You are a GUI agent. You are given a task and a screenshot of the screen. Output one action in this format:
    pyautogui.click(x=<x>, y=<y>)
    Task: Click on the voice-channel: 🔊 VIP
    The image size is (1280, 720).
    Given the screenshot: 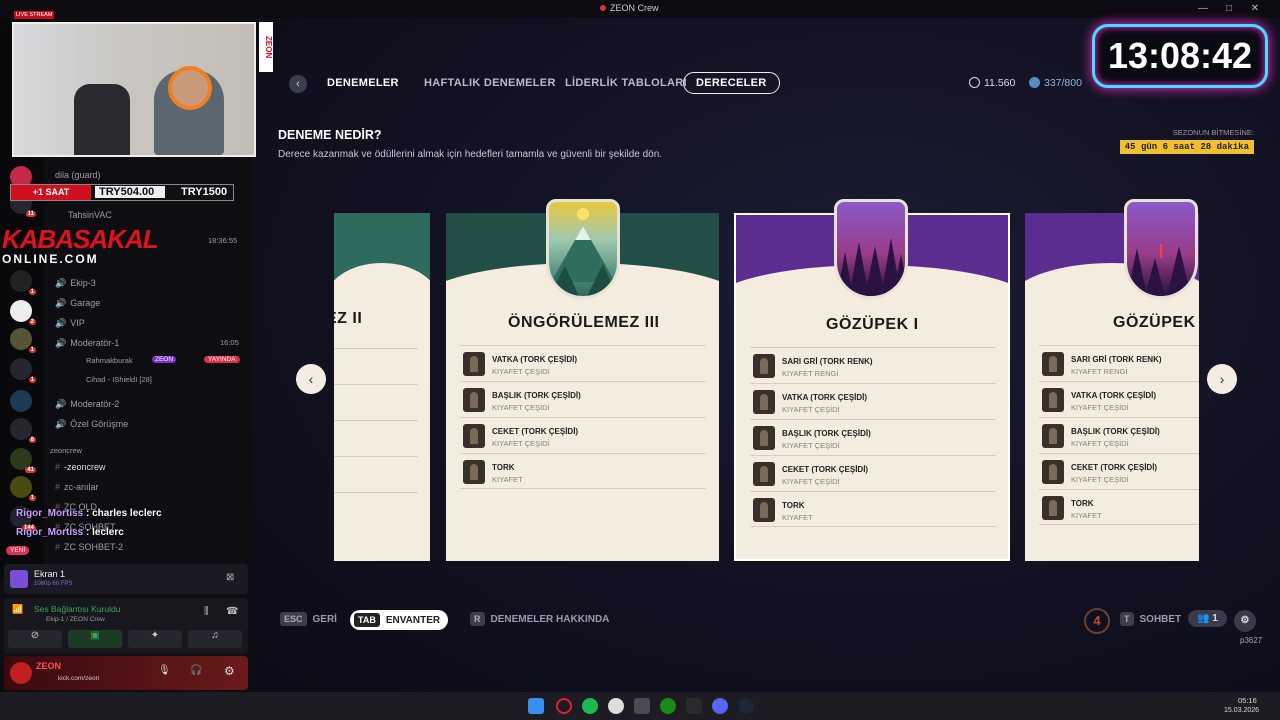 What is the action you would take?
    pyautogui.click(x=70, y=323)
    